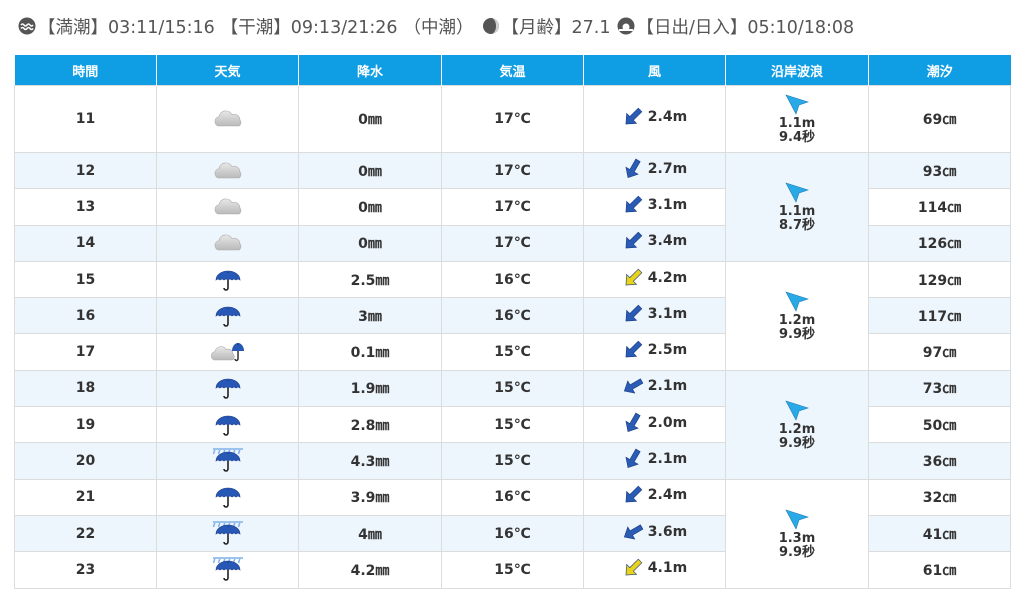 The image size is (1024, 600). I want to click on precipitation-cell: 1.9㎜, so click(370, 388).